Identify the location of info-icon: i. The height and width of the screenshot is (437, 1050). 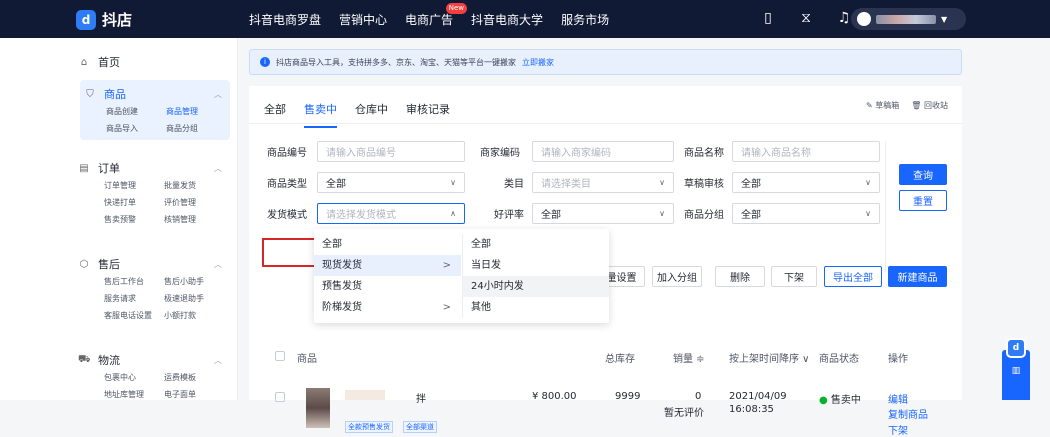
(265, 62).